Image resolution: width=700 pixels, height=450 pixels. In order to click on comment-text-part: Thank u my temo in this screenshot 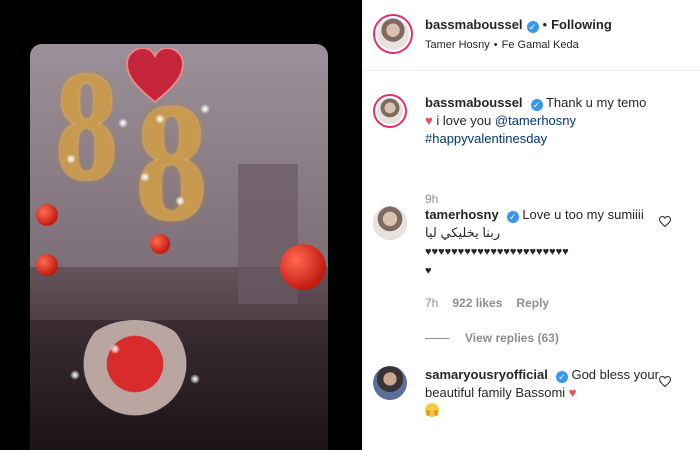, I will do `click(596, 102)`.